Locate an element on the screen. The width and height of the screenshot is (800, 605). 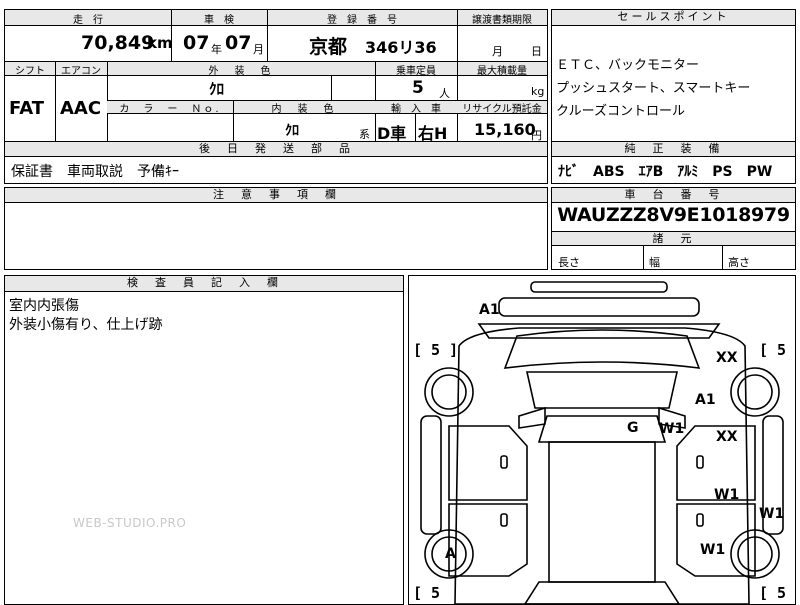
transfer-label: 譲渡書類期限 is located at coordinates (502, 20).